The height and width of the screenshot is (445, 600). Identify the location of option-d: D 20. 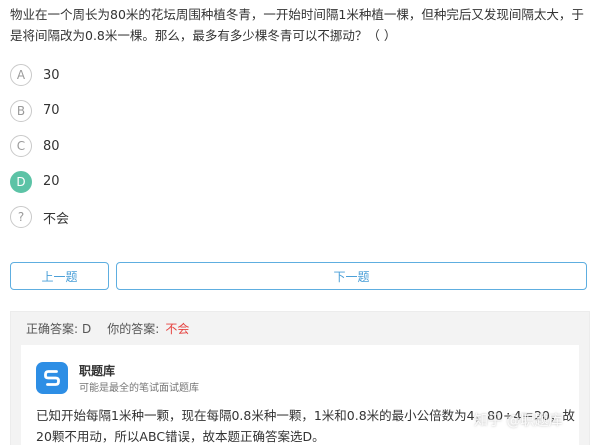
(39, 182).